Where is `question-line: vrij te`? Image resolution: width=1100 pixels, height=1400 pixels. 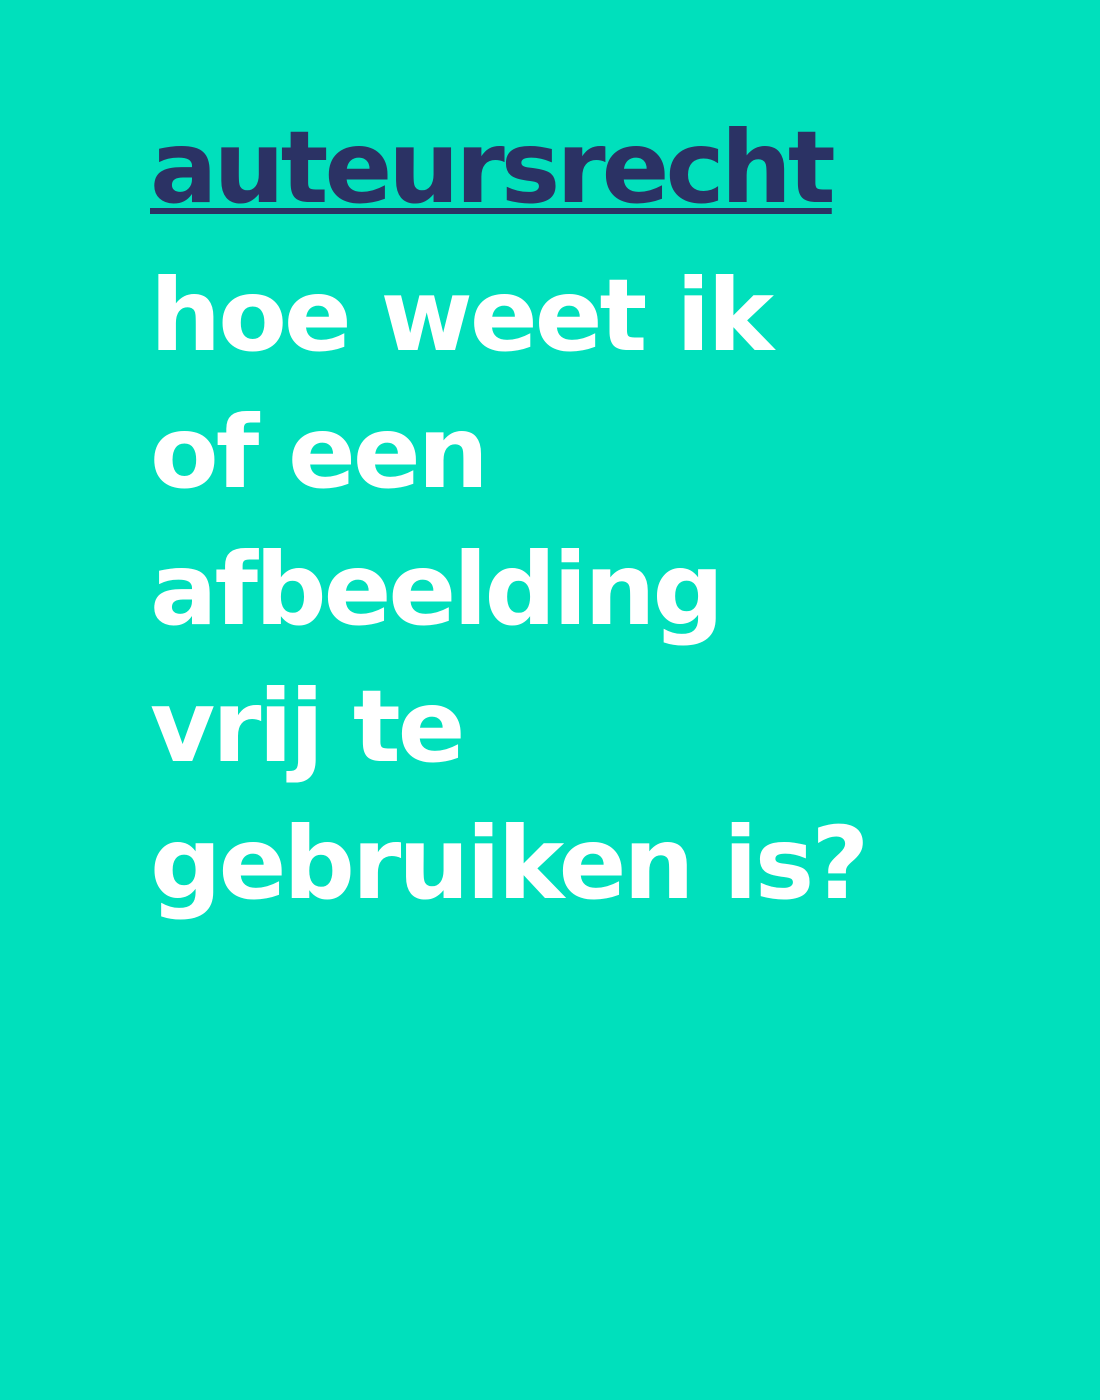
question-line: vrij te is located at coordinates (308, 726).